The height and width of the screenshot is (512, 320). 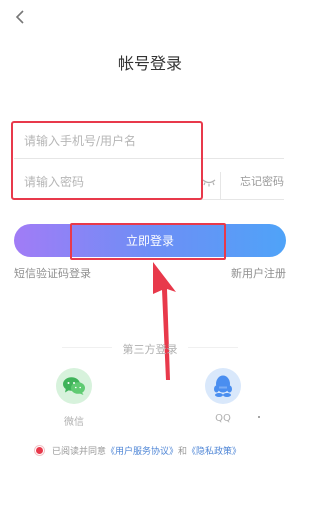 I want to click on annotation-arrow-icon, so click(x=164, y=321).